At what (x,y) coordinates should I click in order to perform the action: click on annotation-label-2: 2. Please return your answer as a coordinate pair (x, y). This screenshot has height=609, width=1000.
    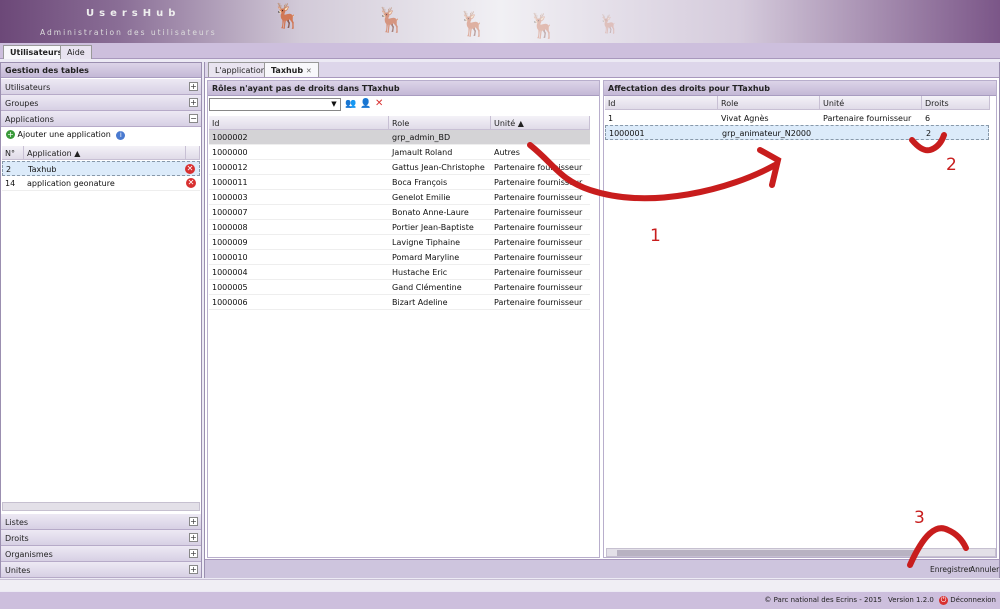
    Looking at the image, I should click on (951, 165).